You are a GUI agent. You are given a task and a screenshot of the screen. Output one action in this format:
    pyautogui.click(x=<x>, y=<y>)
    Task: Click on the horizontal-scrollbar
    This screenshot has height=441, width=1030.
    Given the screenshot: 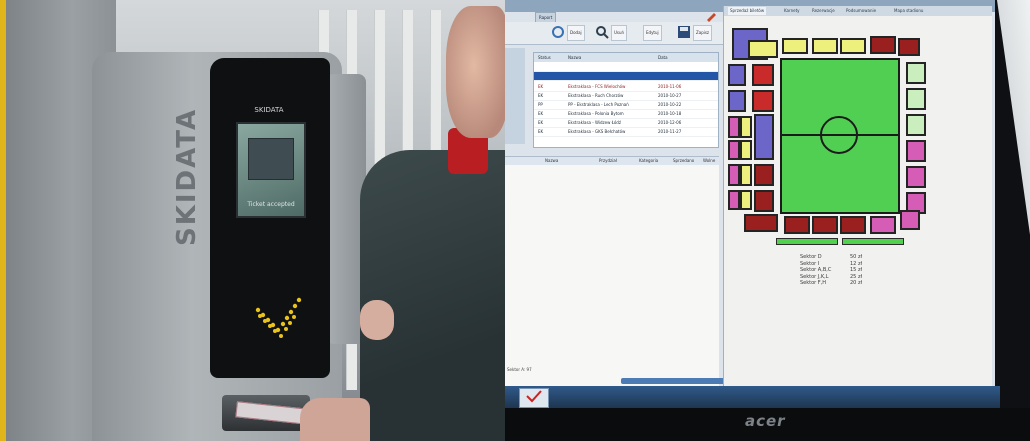 What is the action you would take?
    pyautogui.click(x=673, y=381)
    